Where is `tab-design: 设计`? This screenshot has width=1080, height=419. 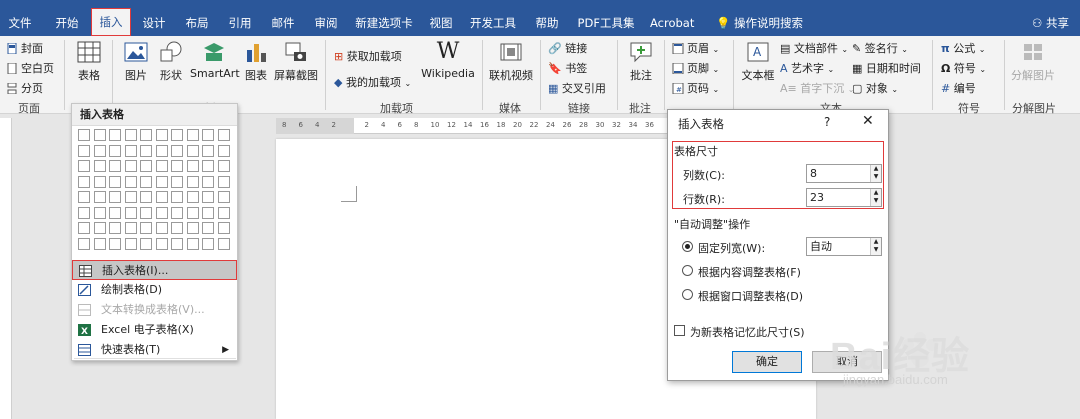 tab-design: 设计 is located at coordinates (154, 23).